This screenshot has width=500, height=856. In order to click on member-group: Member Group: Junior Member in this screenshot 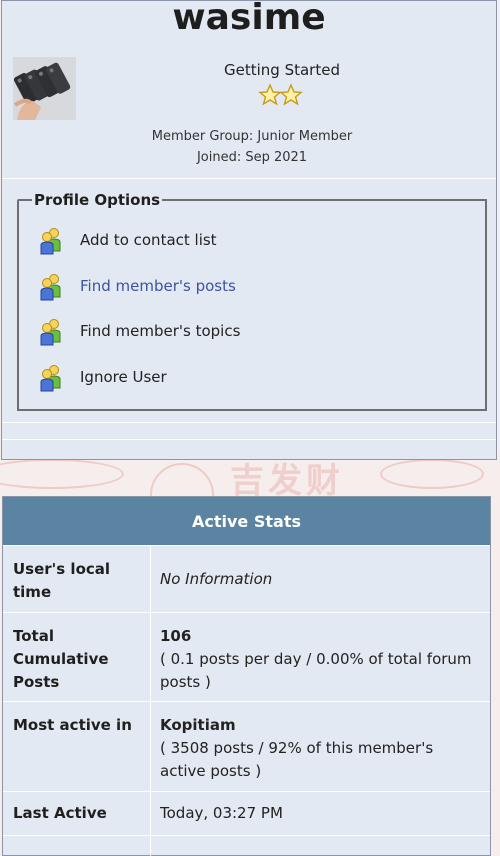, I will do `click(252, 136)`.